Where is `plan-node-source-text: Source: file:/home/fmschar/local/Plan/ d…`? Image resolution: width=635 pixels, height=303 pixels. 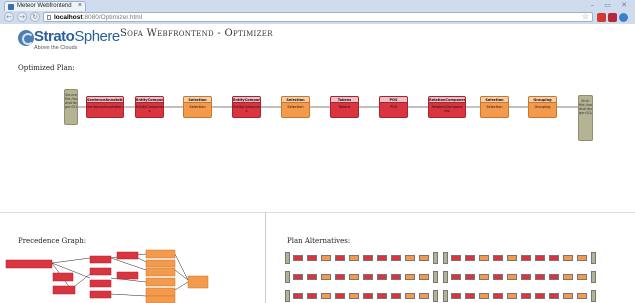 plan-node-source-text: Source: file:/home/fmschar/local/Plan/ d… is located at coordinates (71, 101).